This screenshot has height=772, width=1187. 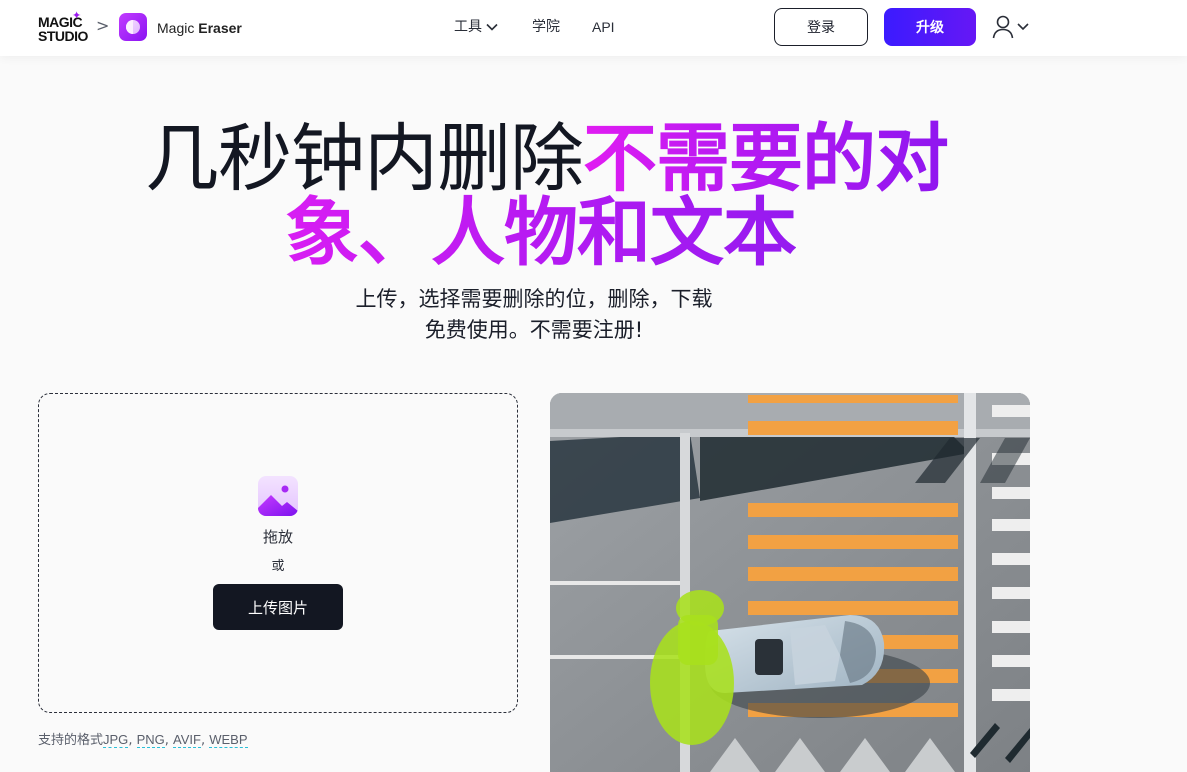 I want to click on magic-eraser-icon, so click(x=133, y=27).